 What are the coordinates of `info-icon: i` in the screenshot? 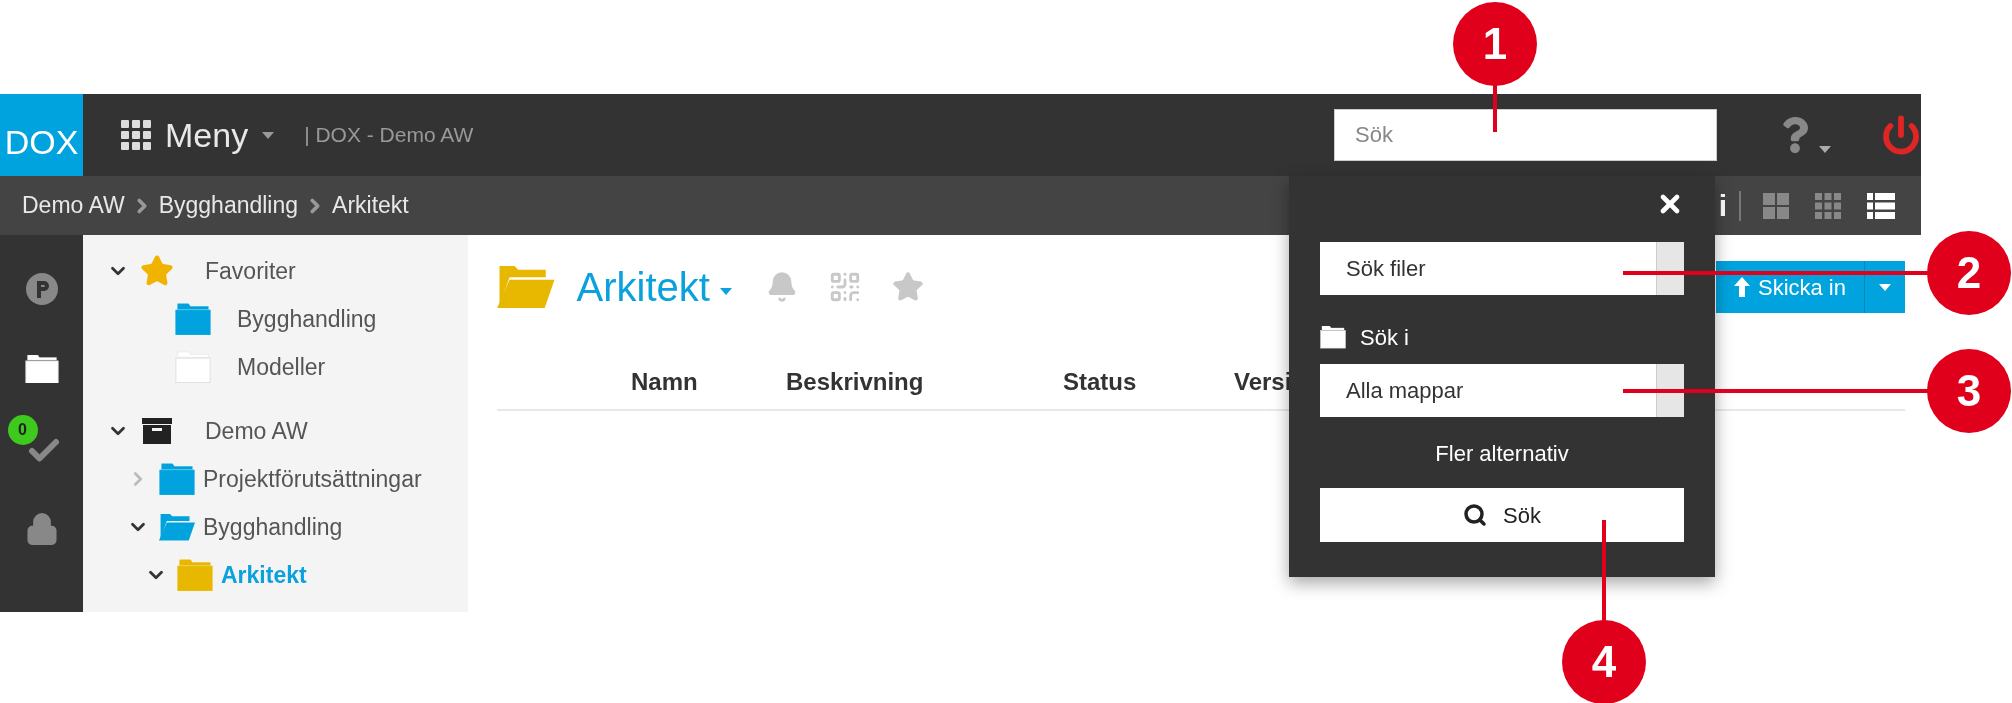 It's located at (1722, 205).